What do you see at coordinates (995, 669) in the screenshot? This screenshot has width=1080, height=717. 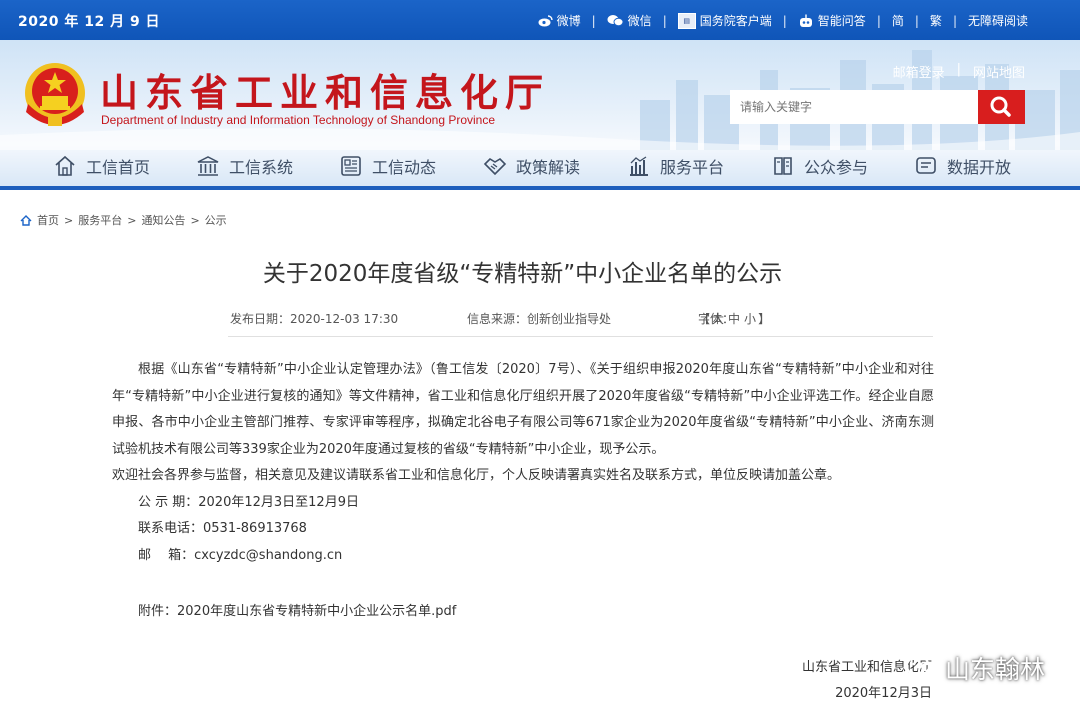 I see `watermark-text: 山东翰林` at bounding box center [995, 669].